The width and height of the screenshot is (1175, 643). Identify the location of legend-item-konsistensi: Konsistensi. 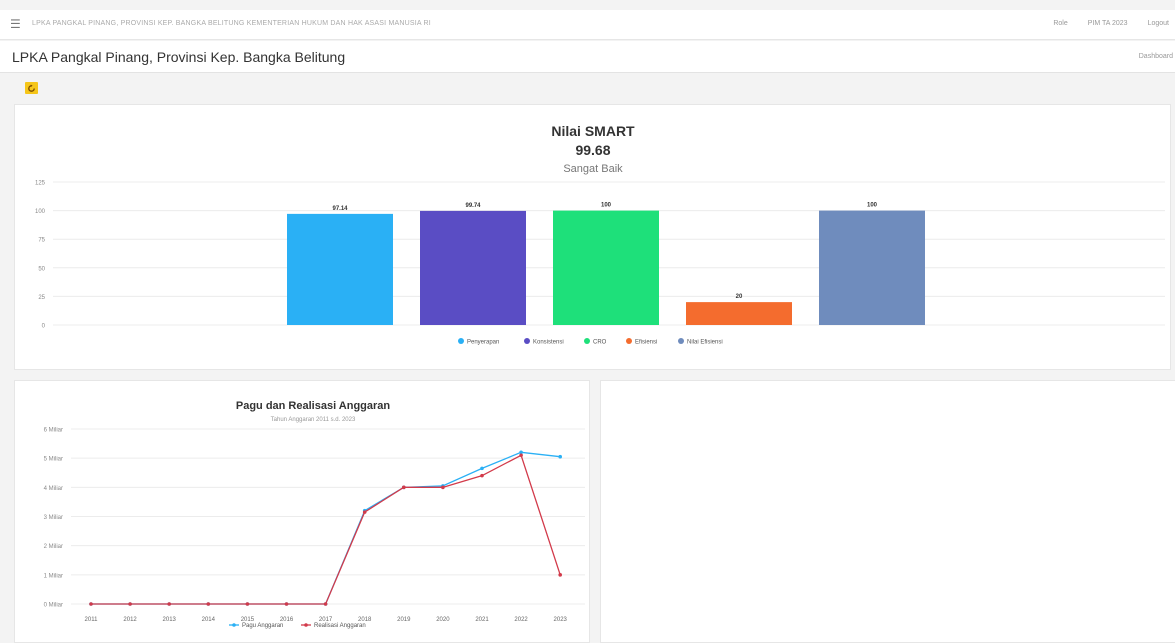
(544, 342).